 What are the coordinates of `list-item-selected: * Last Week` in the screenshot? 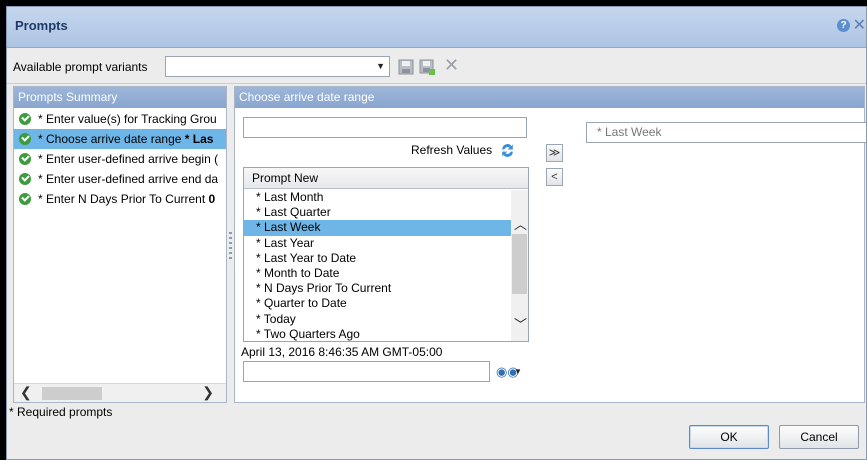 It's located at (377, 228).